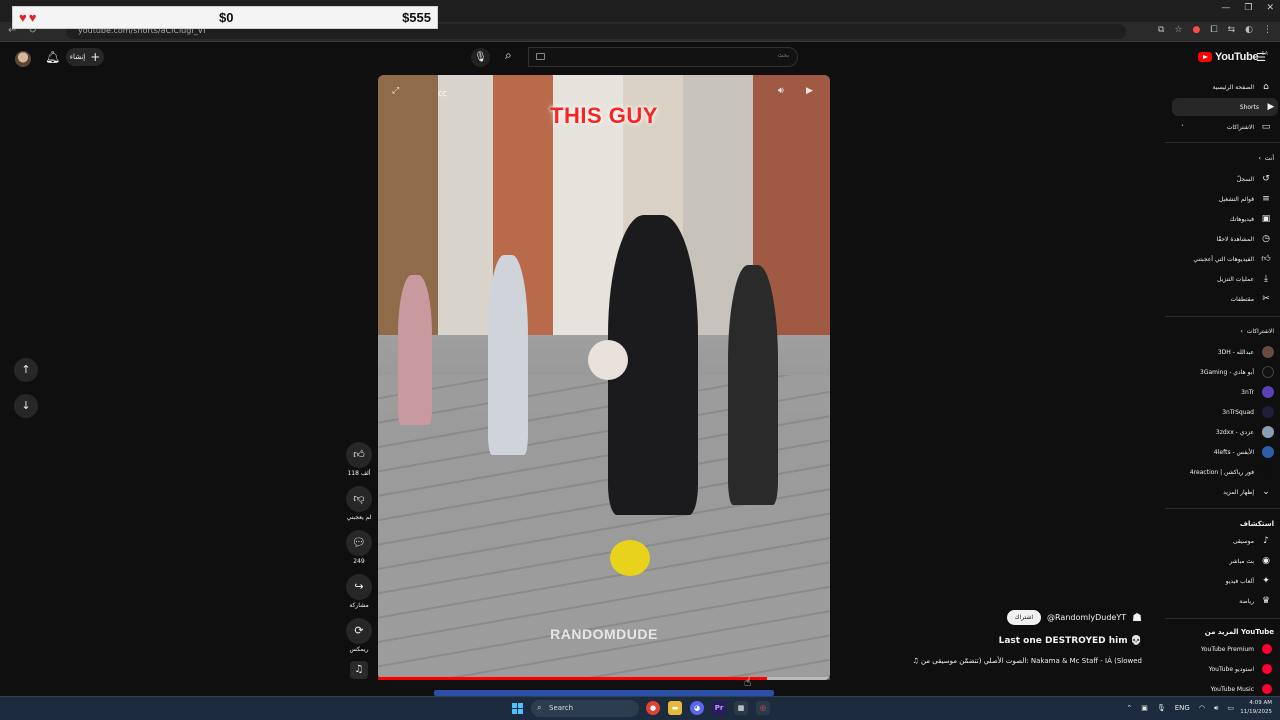 The width and height of the screenshot is (1280, 720). What do you see at coordinates (1161, 30) in the screenshot?
I see `install-icon: ⧉` at bounding box center [1161, 30].